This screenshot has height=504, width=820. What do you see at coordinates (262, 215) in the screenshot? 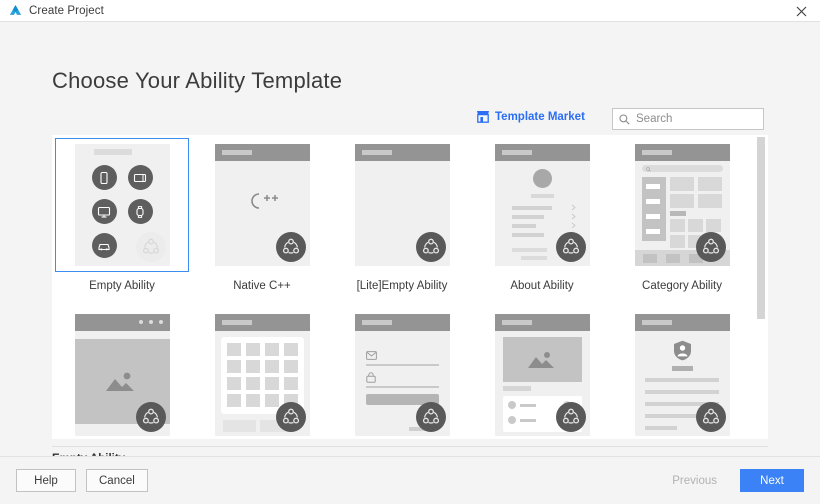
I see `template-card-native-cpp: Native C++` at bounding box center [262, 215].